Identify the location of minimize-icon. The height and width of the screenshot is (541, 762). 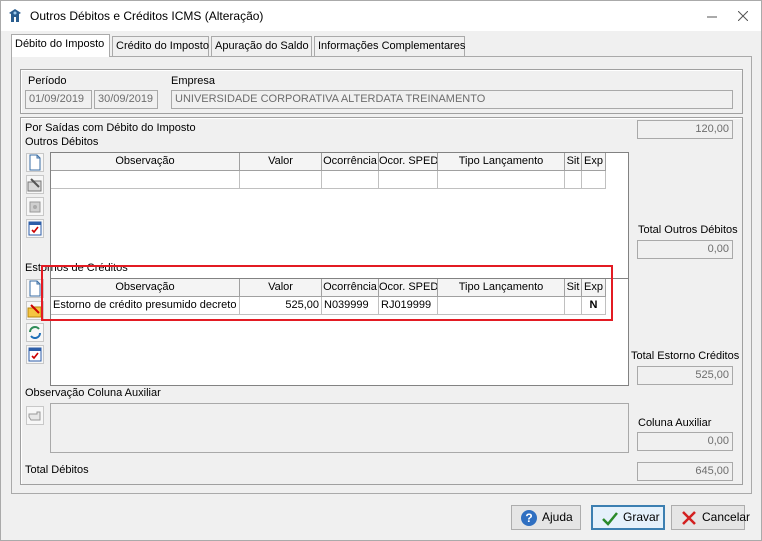
(712, 17).